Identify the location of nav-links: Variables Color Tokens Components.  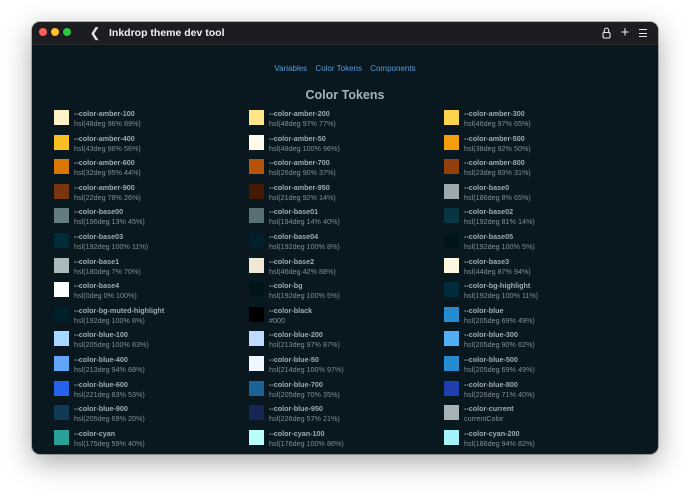
(345, 69).